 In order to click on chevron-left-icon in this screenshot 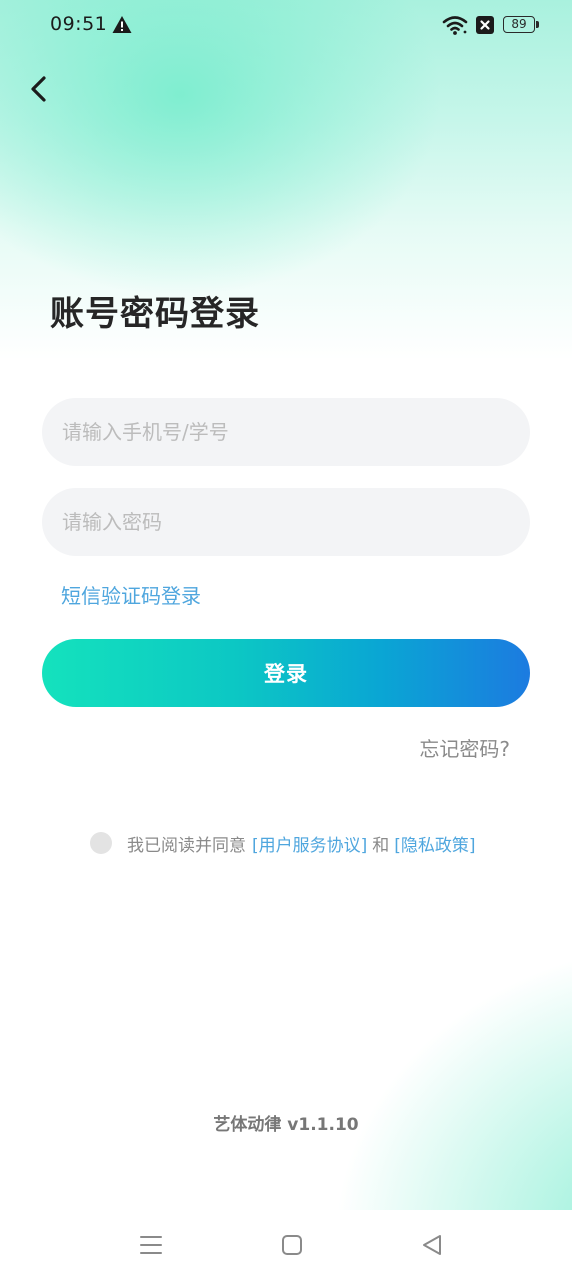, I will do `click(38, 89)`.